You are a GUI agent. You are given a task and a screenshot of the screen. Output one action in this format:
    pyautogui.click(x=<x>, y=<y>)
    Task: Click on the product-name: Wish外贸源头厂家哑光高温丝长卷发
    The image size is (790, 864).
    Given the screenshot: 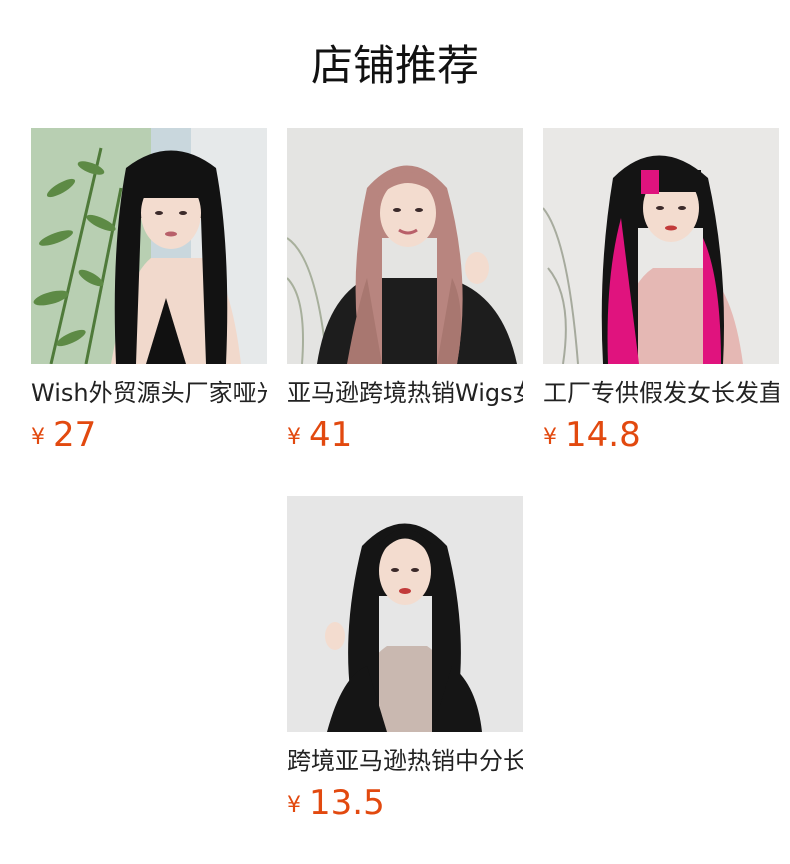 What is the action you would take?
    pyautogui.click(x=149, y=393)
    